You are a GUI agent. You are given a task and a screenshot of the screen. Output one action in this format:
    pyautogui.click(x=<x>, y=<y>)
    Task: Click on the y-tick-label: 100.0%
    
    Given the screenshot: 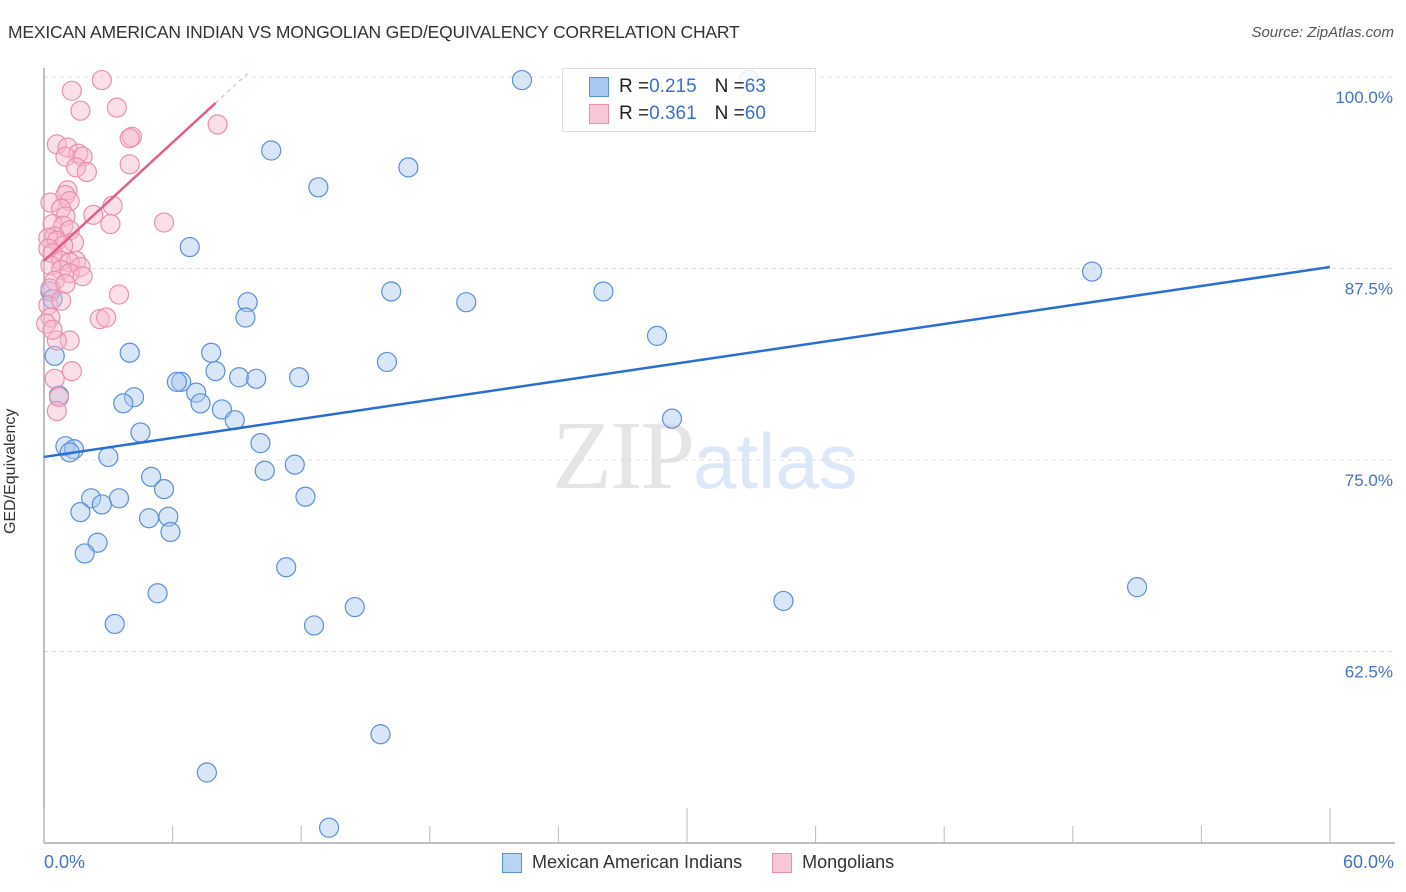 What is the action you would take?
    pyautogui.click(x=1364, y=97)
    